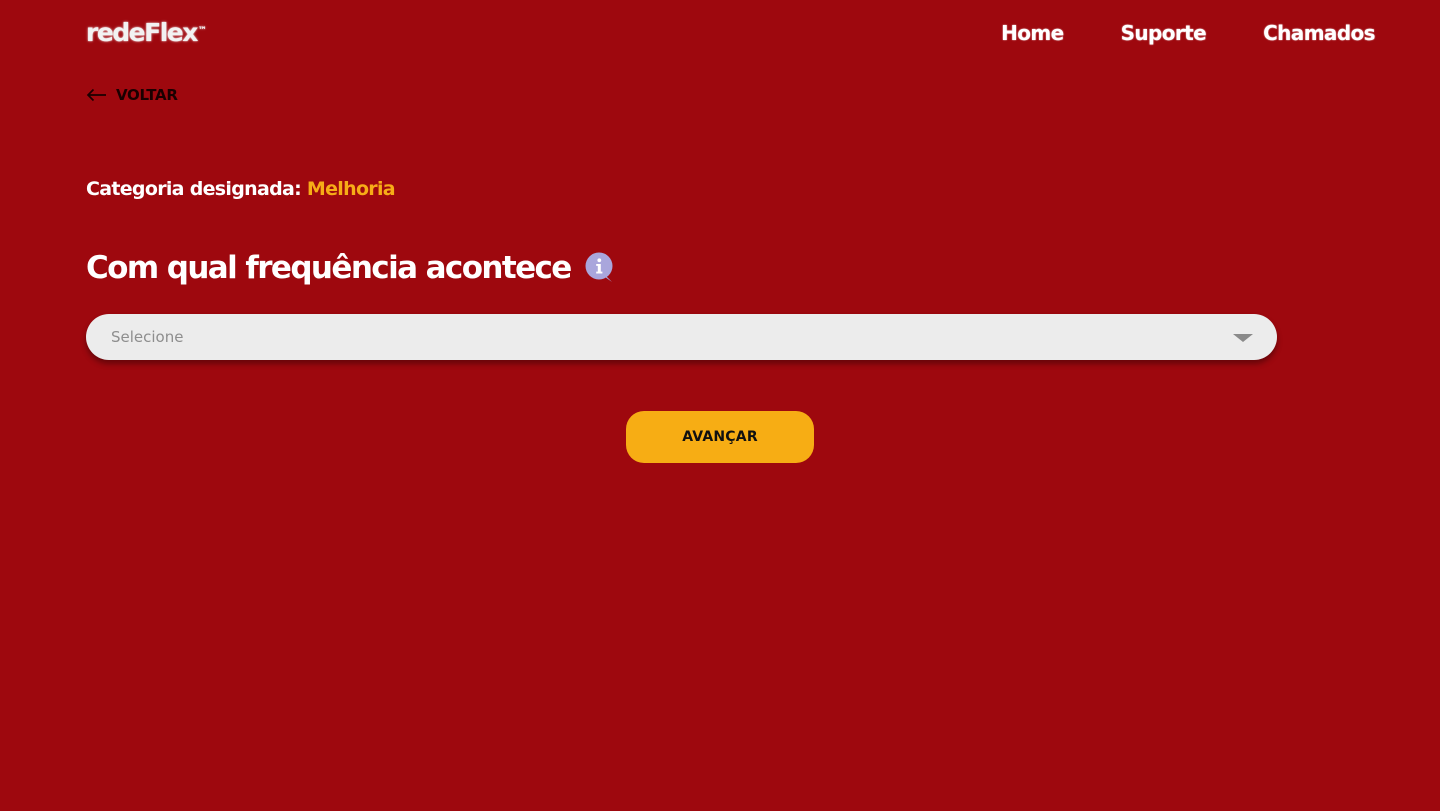 This screenshot has width=1440, height=811. Describe the element at coordinates (142, 32) in the screenshot. I see `logo-text: redeFlex` at that location.